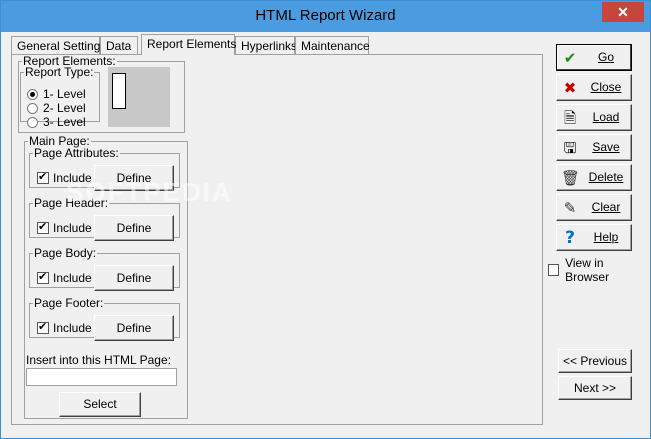 This screenshot has width=651, height=439. I want to click on tab-general-settings: General Settings, so click(58, 45).